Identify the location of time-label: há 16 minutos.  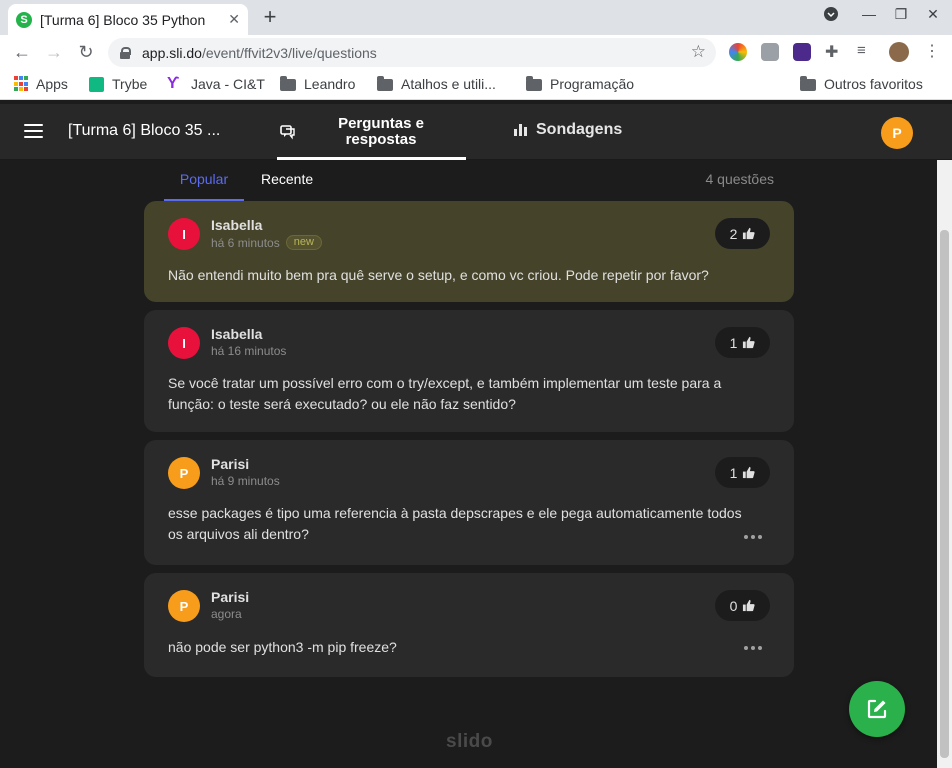
(249, 351).